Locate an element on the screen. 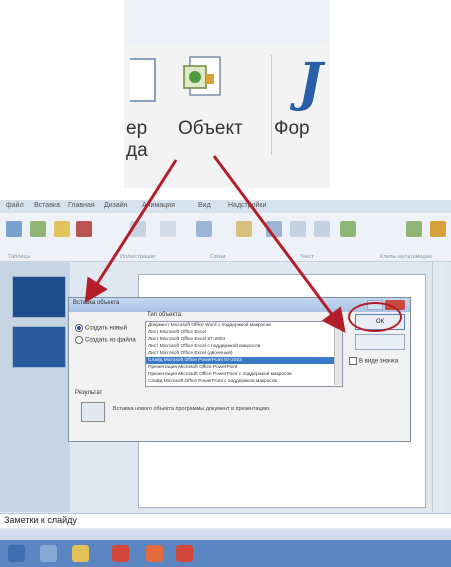  display-as-icon-checkbox: В виде значка is located at coordinates (373, 361).